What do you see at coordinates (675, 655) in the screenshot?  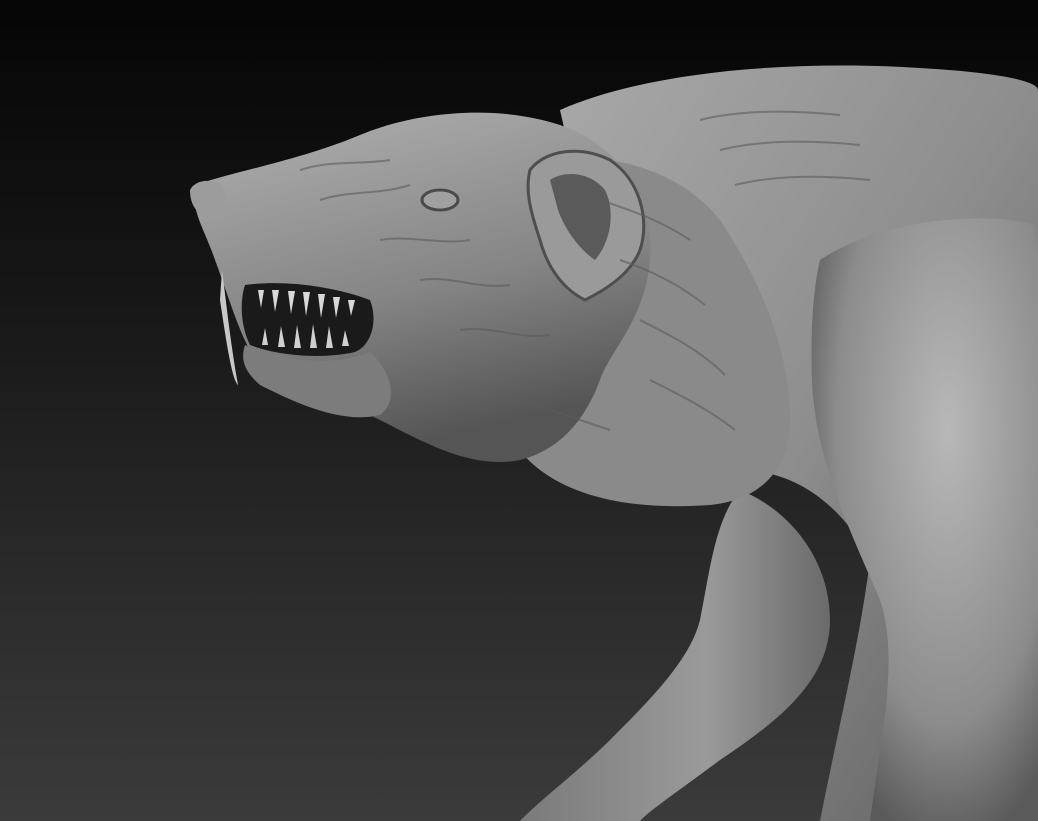 I see `front-leg` at bounding box center [675, 655].